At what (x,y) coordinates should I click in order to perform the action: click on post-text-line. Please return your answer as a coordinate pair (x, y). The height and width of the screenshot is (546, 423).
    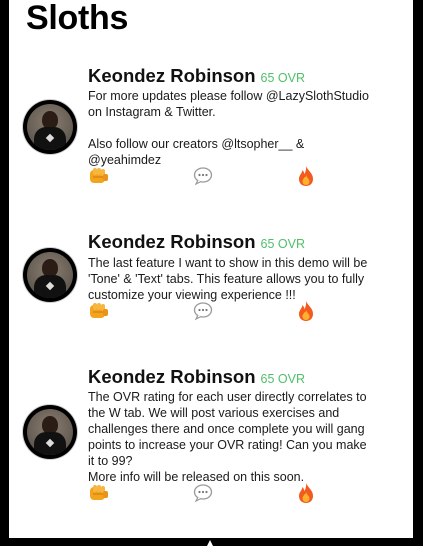
    Looking at the image, I should click on (247, 128).